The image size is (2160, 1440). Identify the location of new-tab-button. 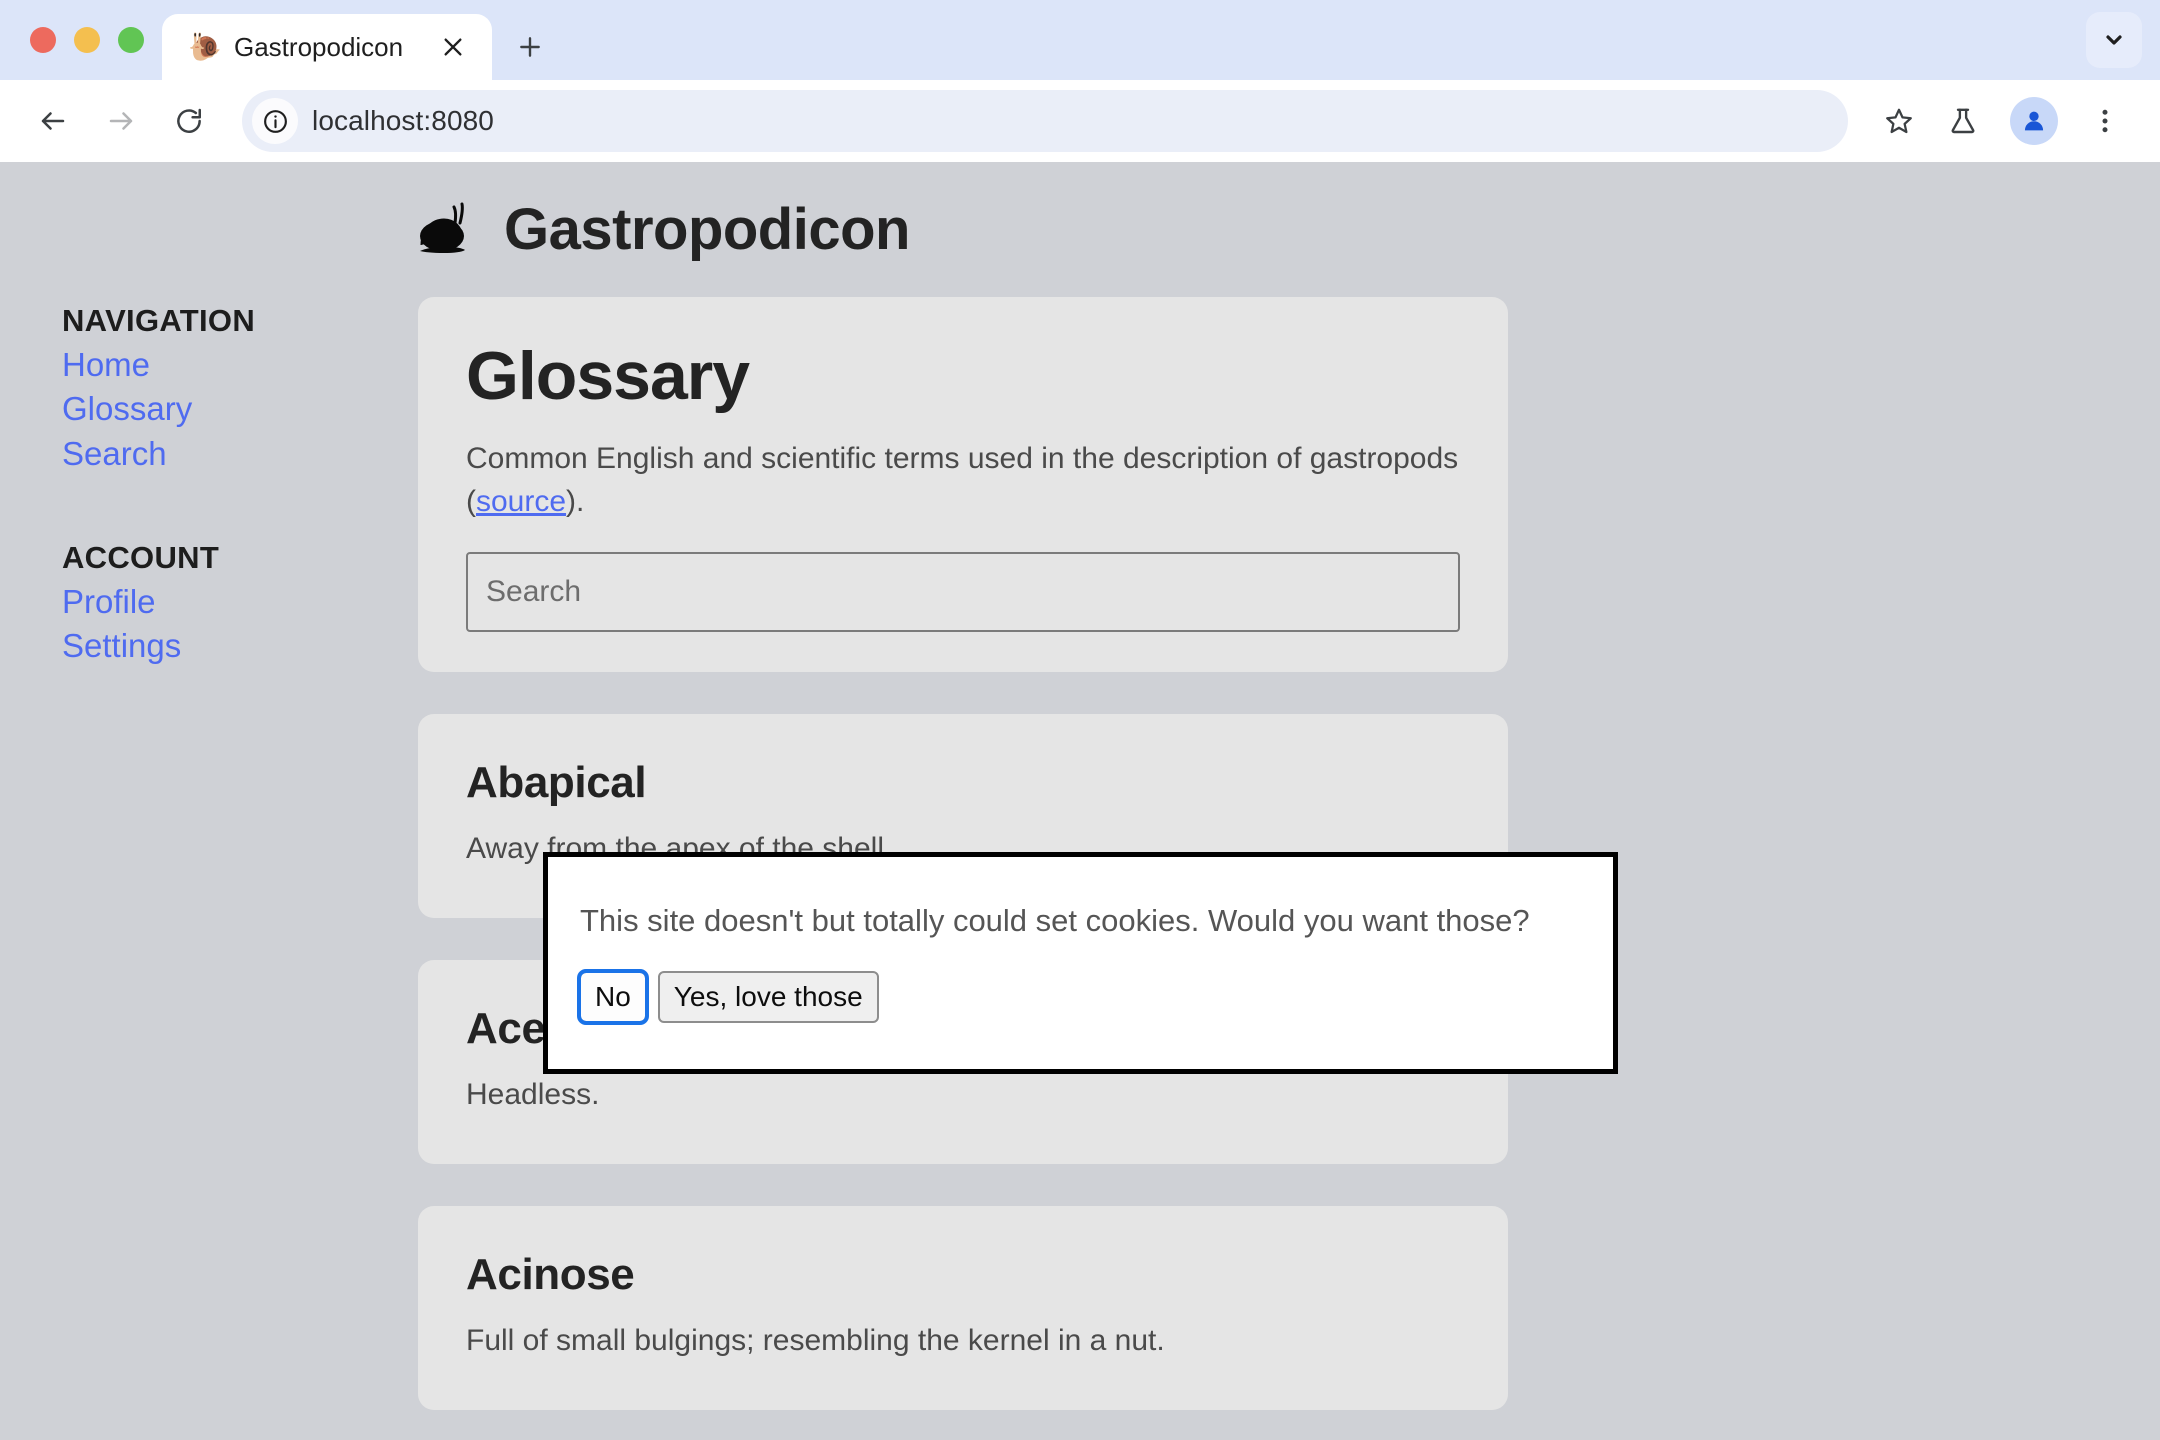
(530, 47).